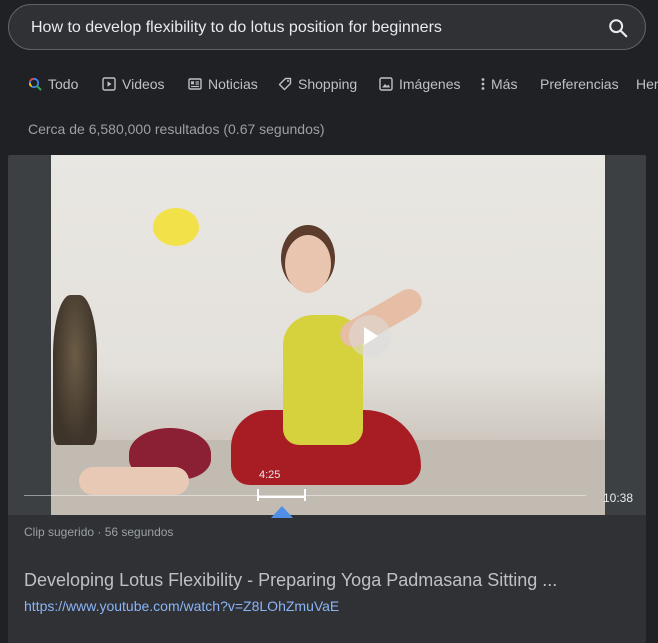  I want to click on tab-mas: Más, so click(498, 84).